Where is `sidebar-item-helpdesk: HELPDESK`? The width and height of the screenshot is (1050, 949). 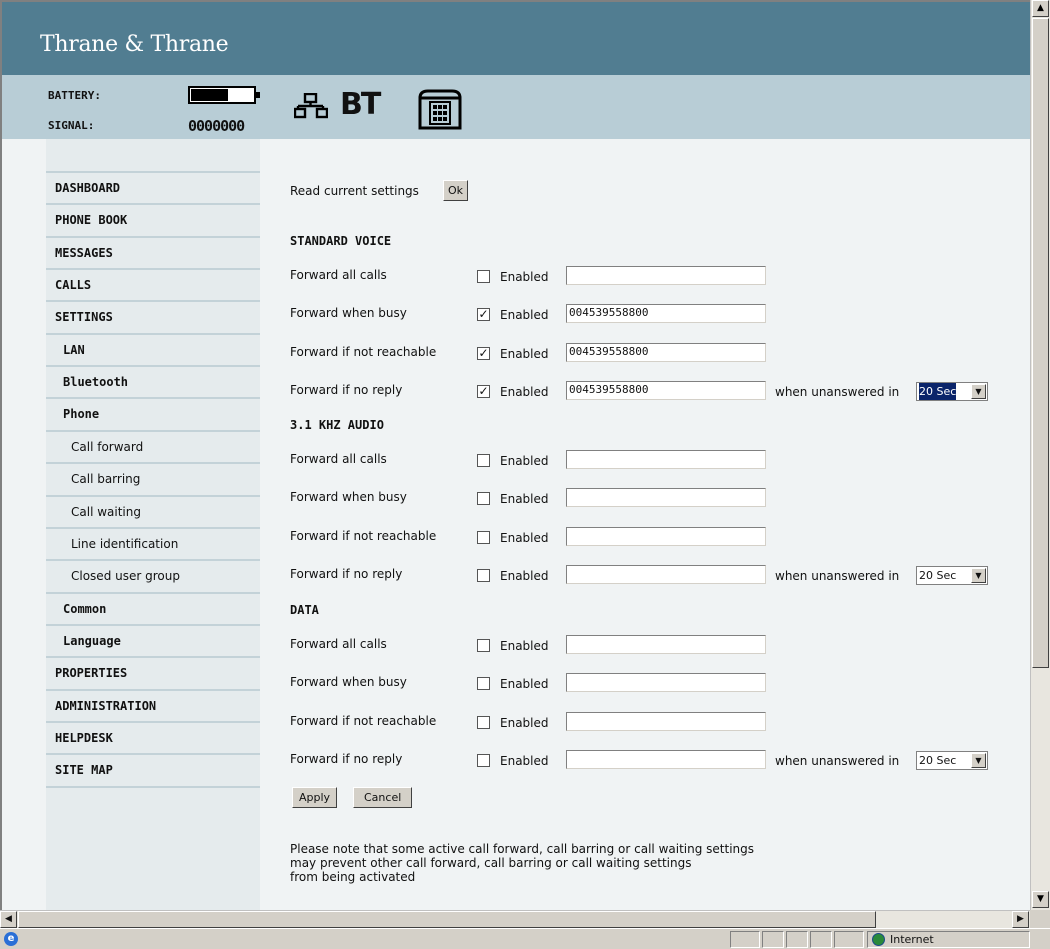
sidebar-item-helpdesk: HELPDESK is located at coordinates (153, 736).